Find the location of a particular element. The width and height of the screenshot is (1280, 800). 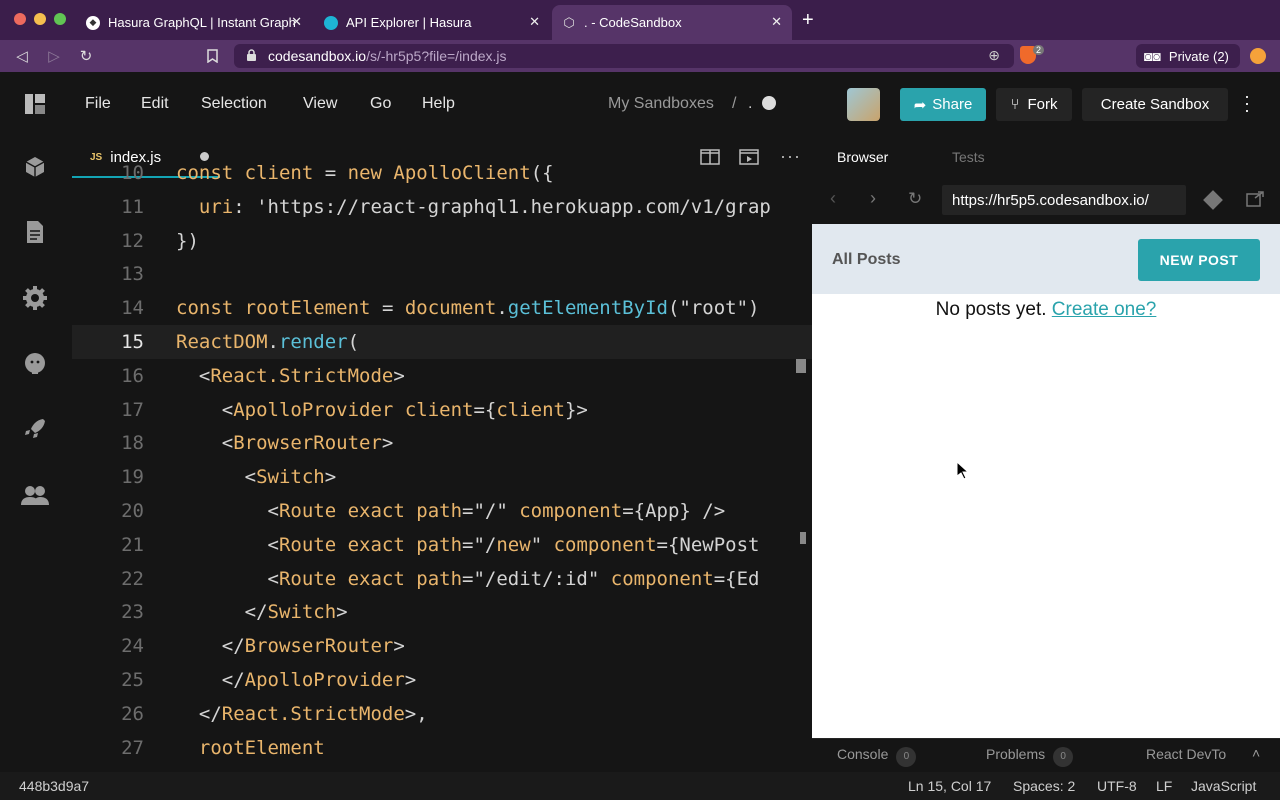

profile-icon is located at coordinates (1258, 56).